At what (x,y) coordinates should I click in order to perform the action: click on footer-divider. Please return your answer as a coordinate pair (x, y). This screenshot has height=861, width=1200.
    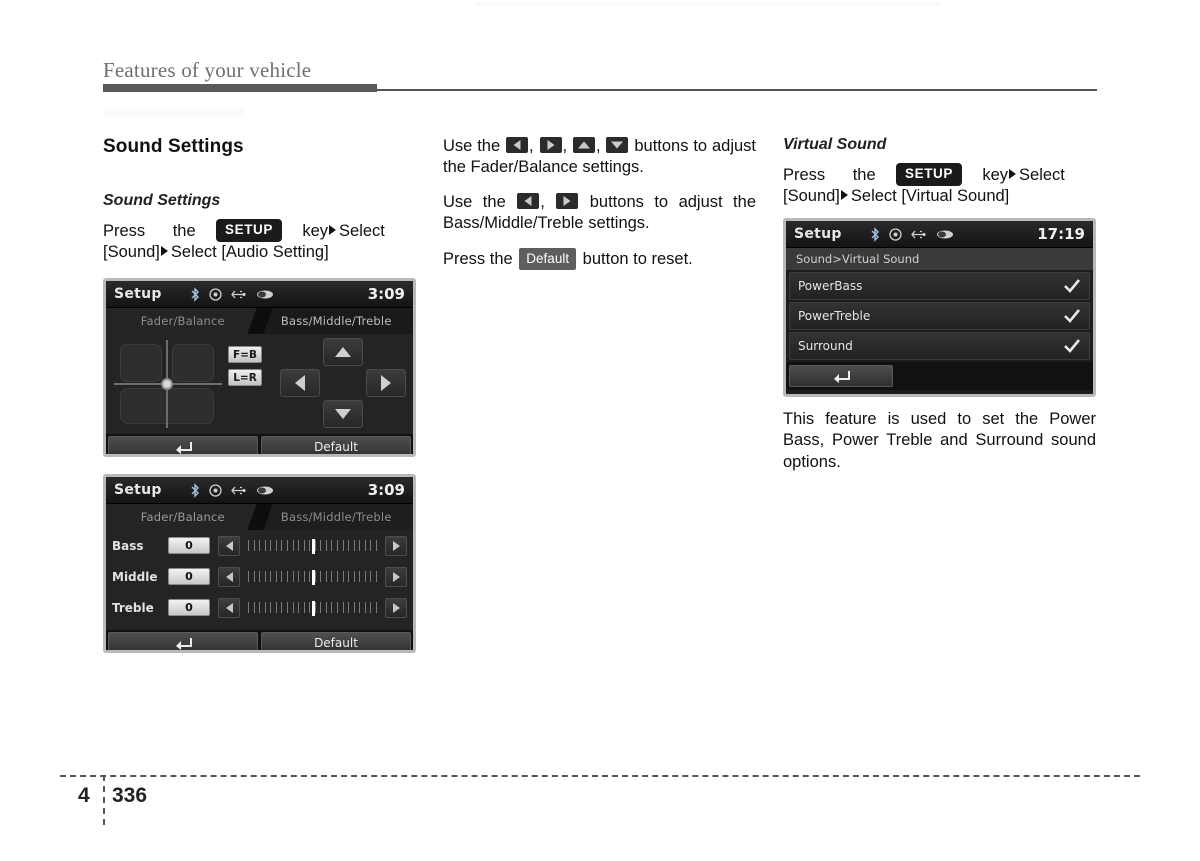
    Looking at the image, I should click on (104, 800).